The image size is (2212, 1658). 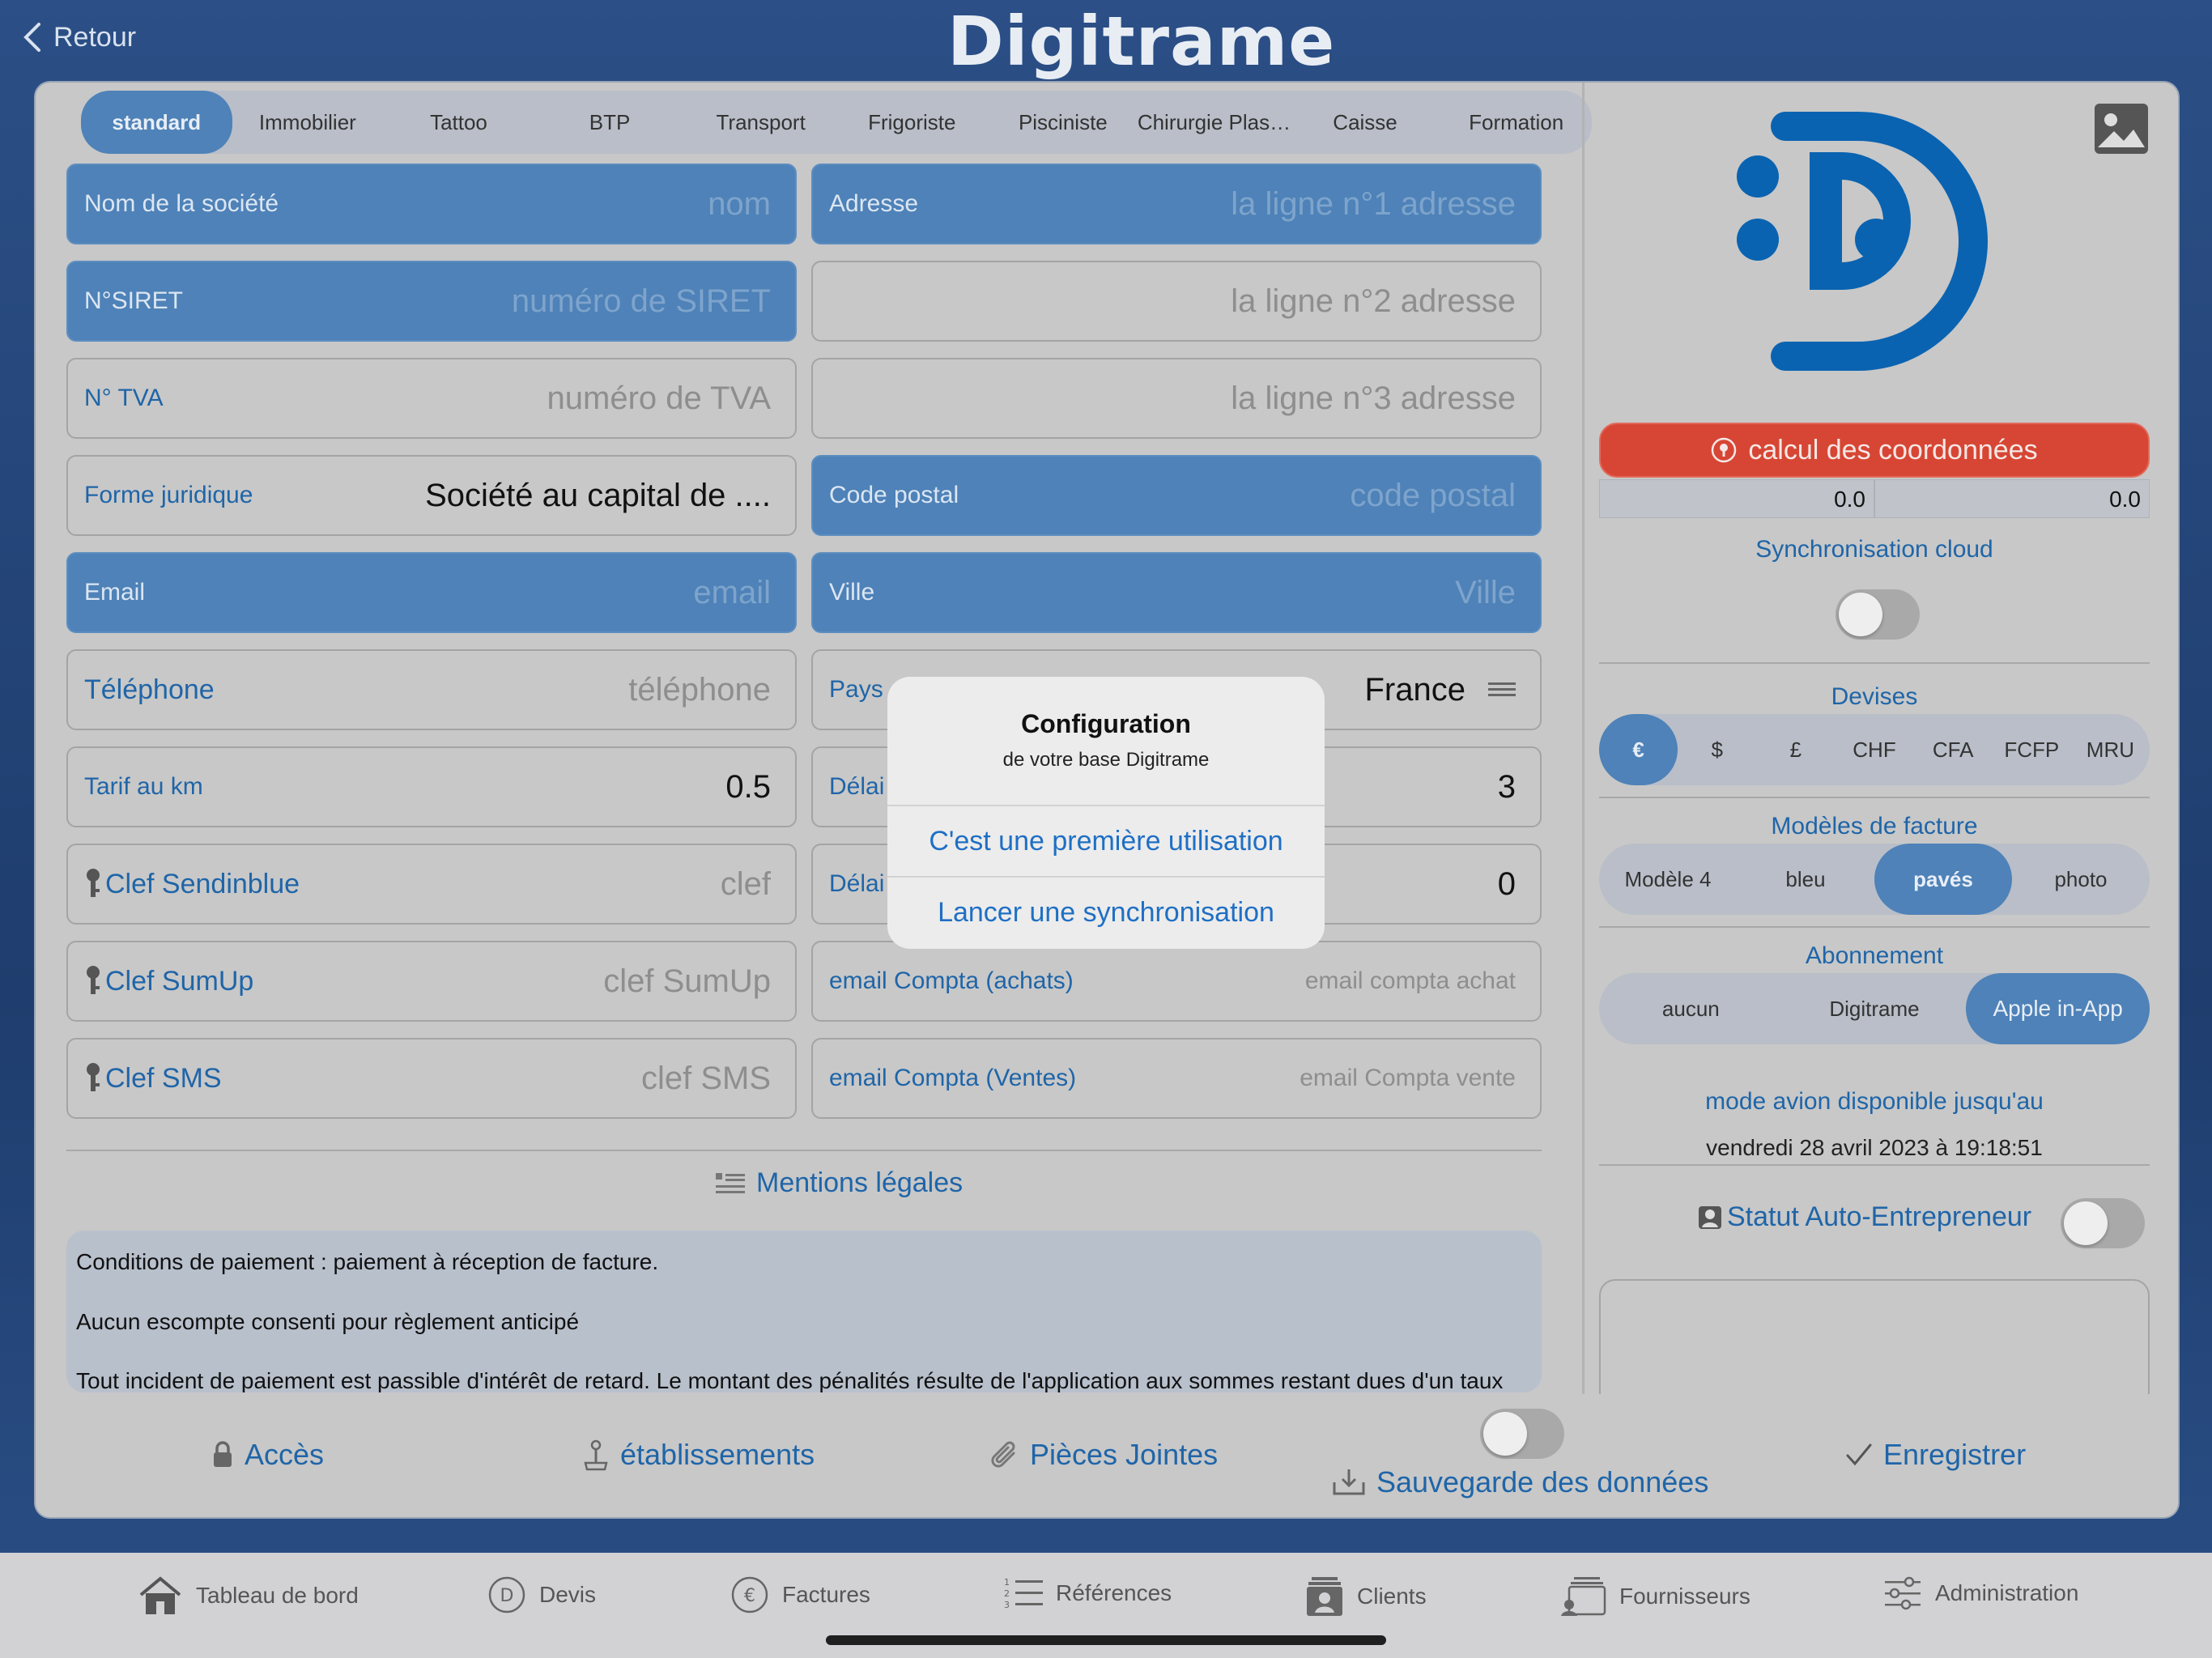 I want to click on category-frigoriste: Frigoriste, so click(x=912, y=122).